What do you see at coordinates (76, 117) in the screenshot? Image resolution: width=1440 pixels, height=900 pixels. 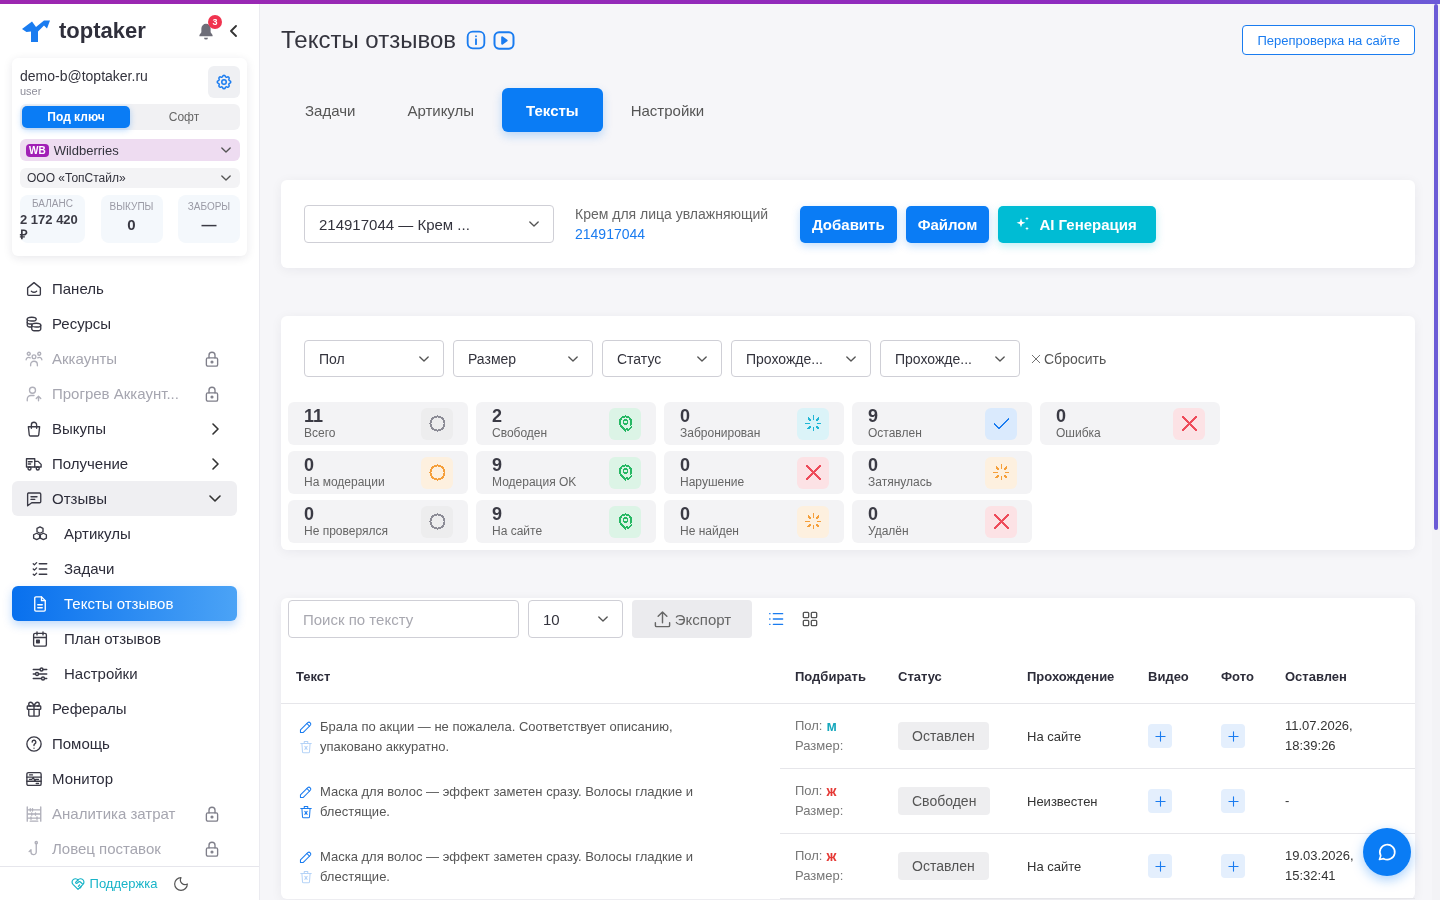 I see `mode-tab: Под ключ` at bounding box center [76, 117].